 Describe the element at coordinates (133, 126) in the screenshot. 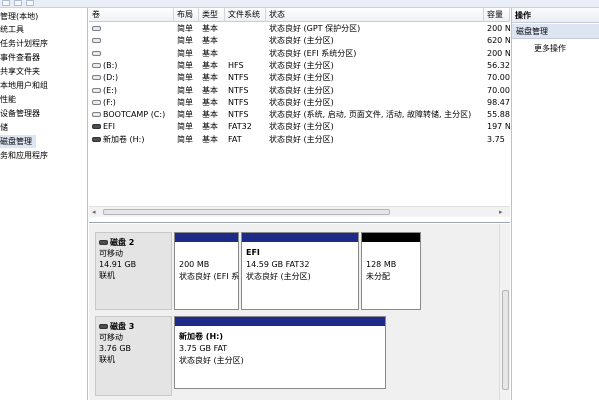

I see `table-cell-vol: EFI` at that location.